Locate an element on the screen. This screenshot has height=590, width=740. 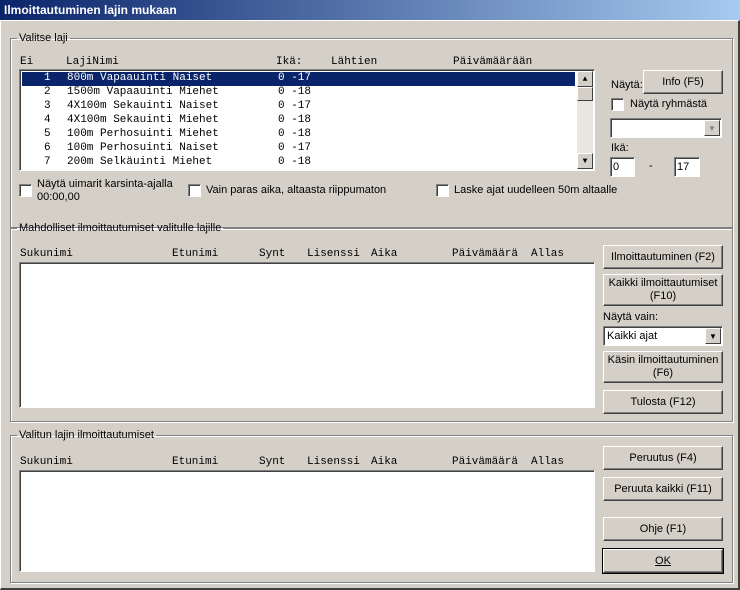
event-row: 5 100m Perhosuinti Miehet 0 -18 is located at coordinates (298, 135).